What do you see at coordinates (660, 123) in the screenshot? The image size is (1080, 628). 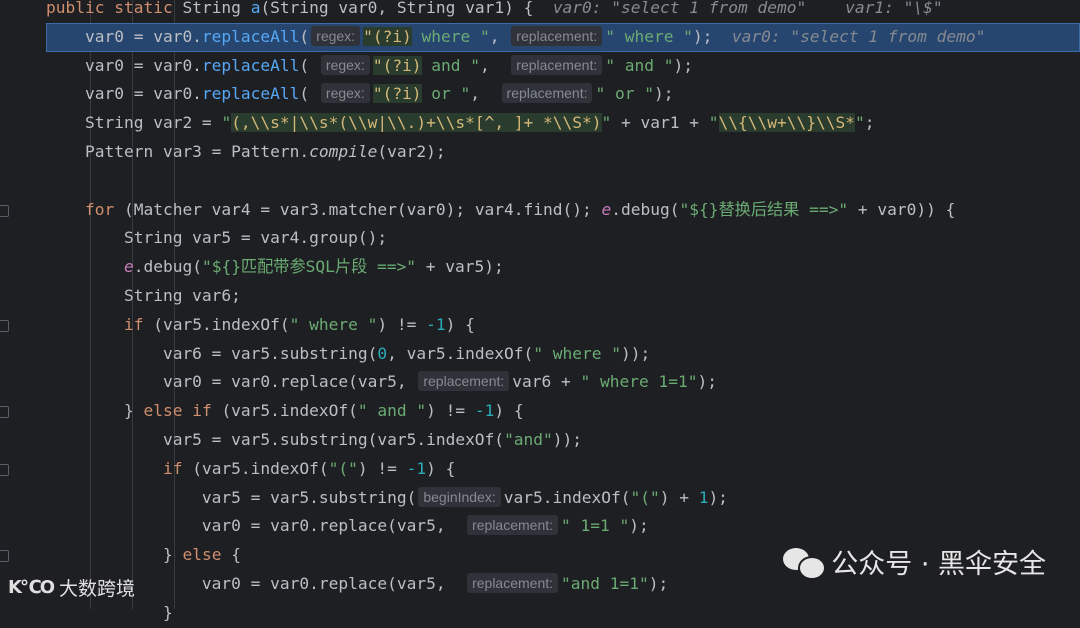 I see `code-token: + var1 +` at bounding box center [660, 123].